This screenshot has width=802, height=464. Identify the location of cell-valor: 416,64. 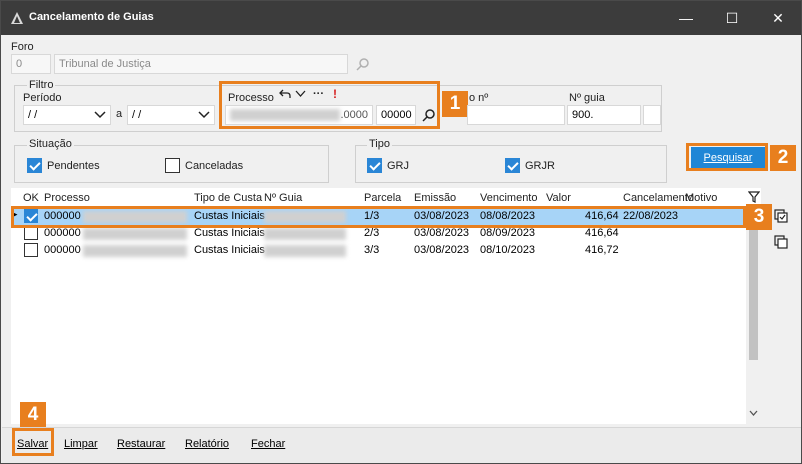
(602, 233).